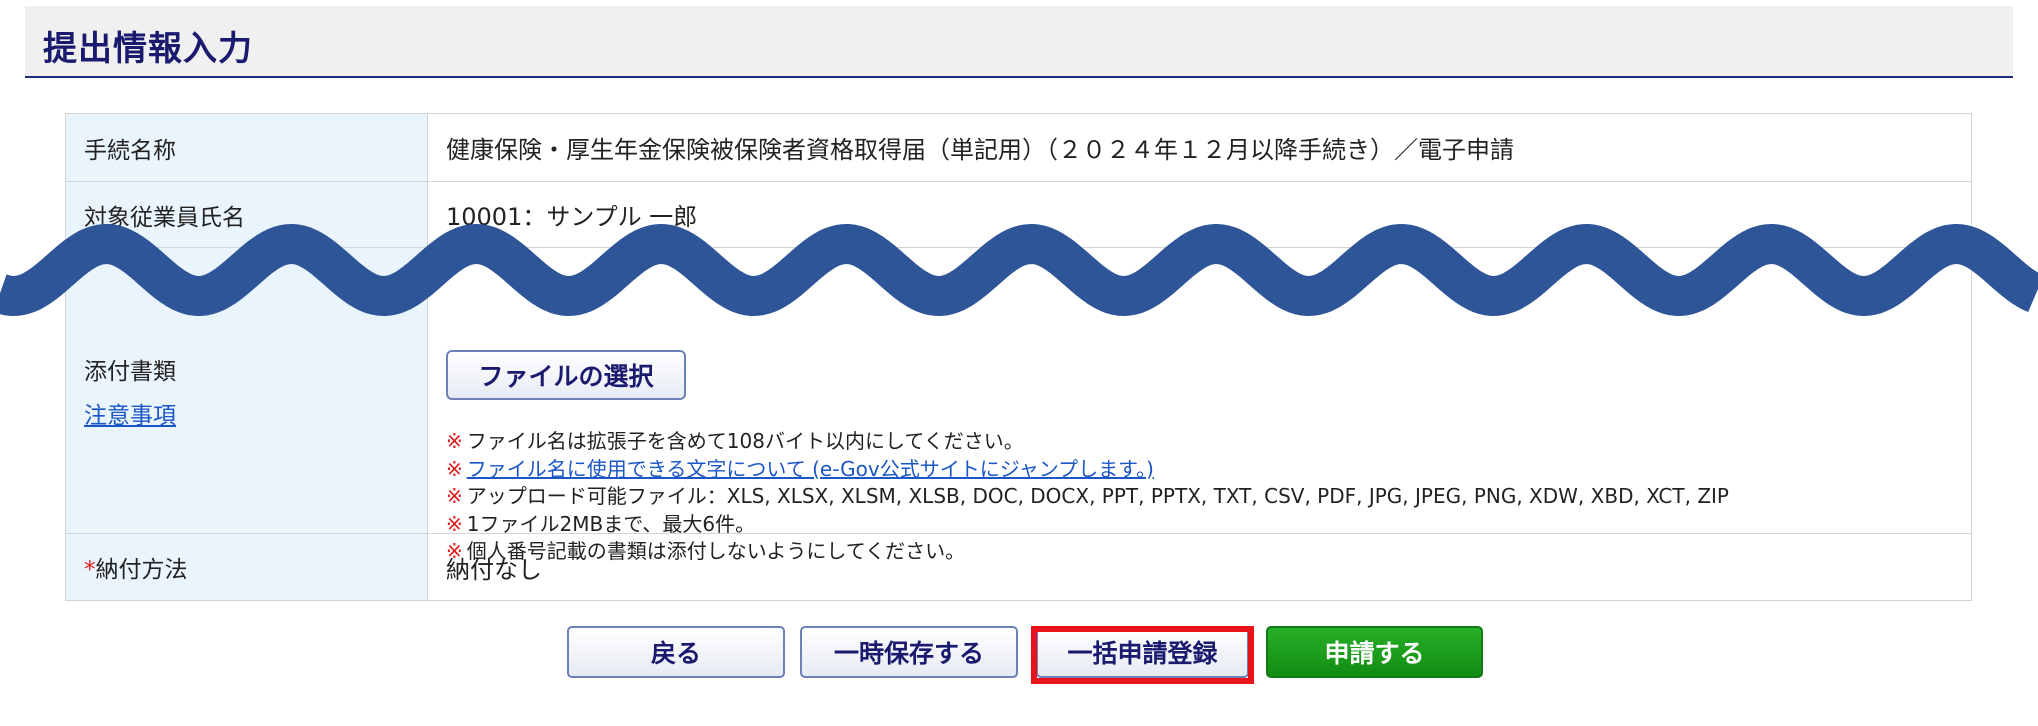  Describe the element at coordinates (810, 469) in the screenshot. I see `filename-chars-link: ファイル名に使用できる文字について (e-Gov公式サイトにジャンプします。)` at that location.